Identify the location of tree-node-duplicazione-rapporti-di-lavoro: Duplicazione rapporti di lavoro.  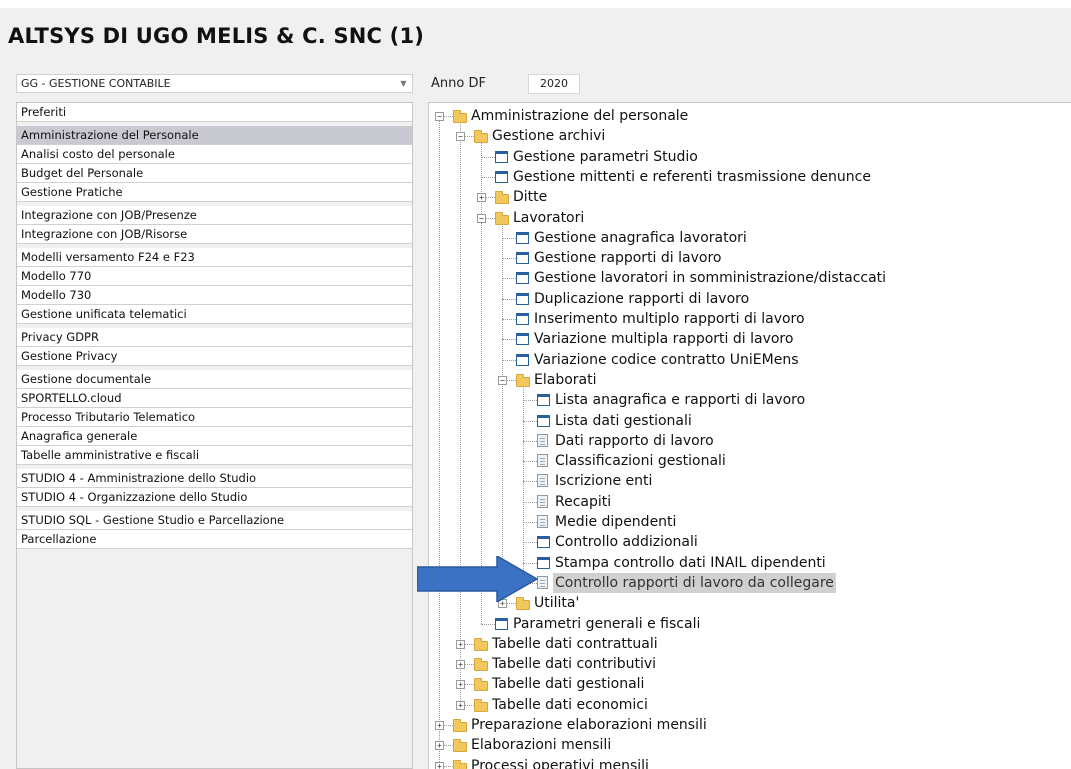
(749, 299).